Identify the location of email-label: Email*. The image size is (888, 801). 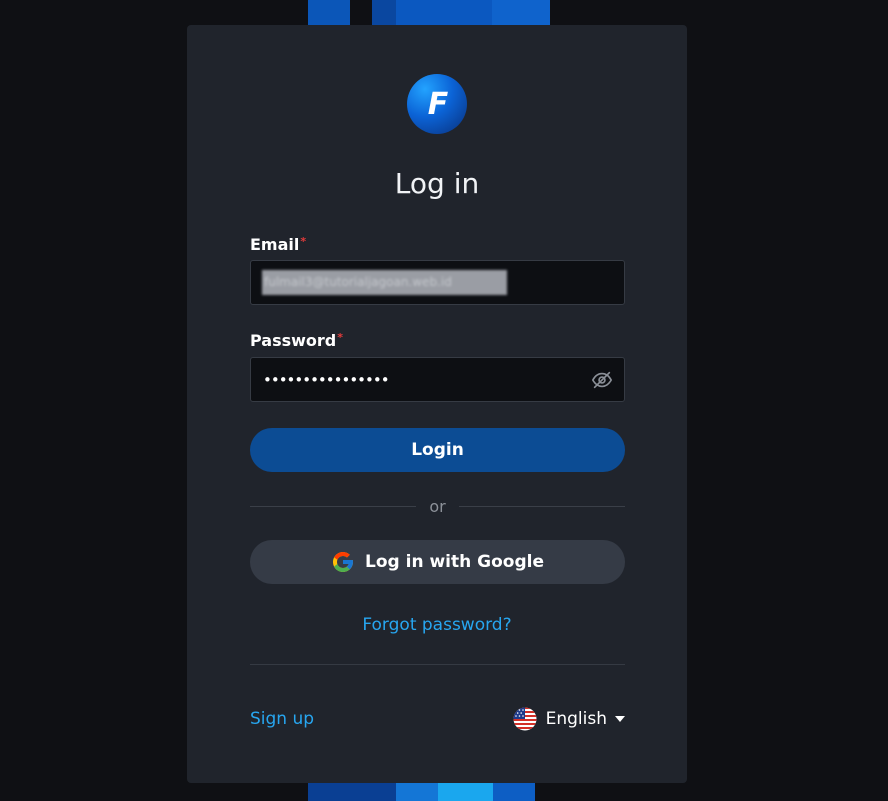
(278, 244).